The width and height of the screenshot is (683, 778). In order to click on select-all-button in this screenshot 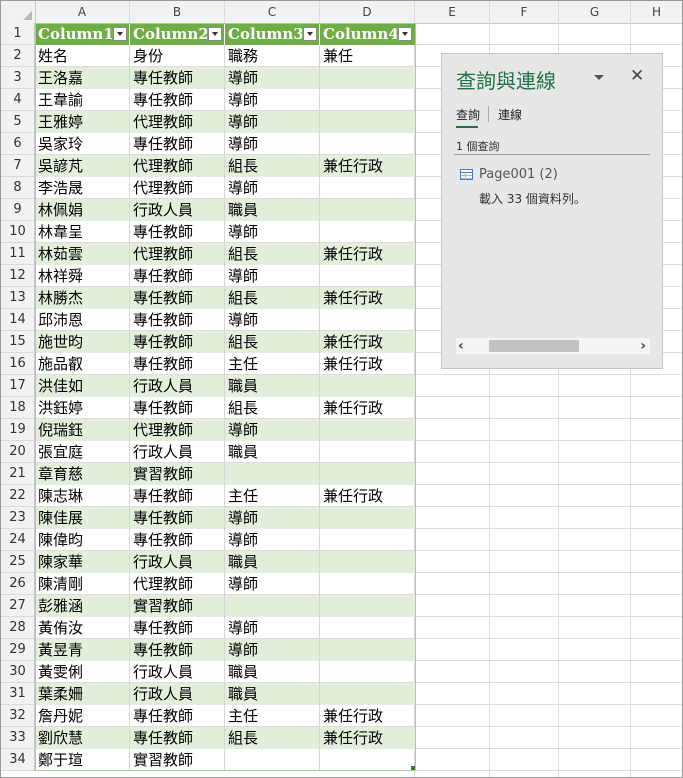, I will do `click(18, 12)`.